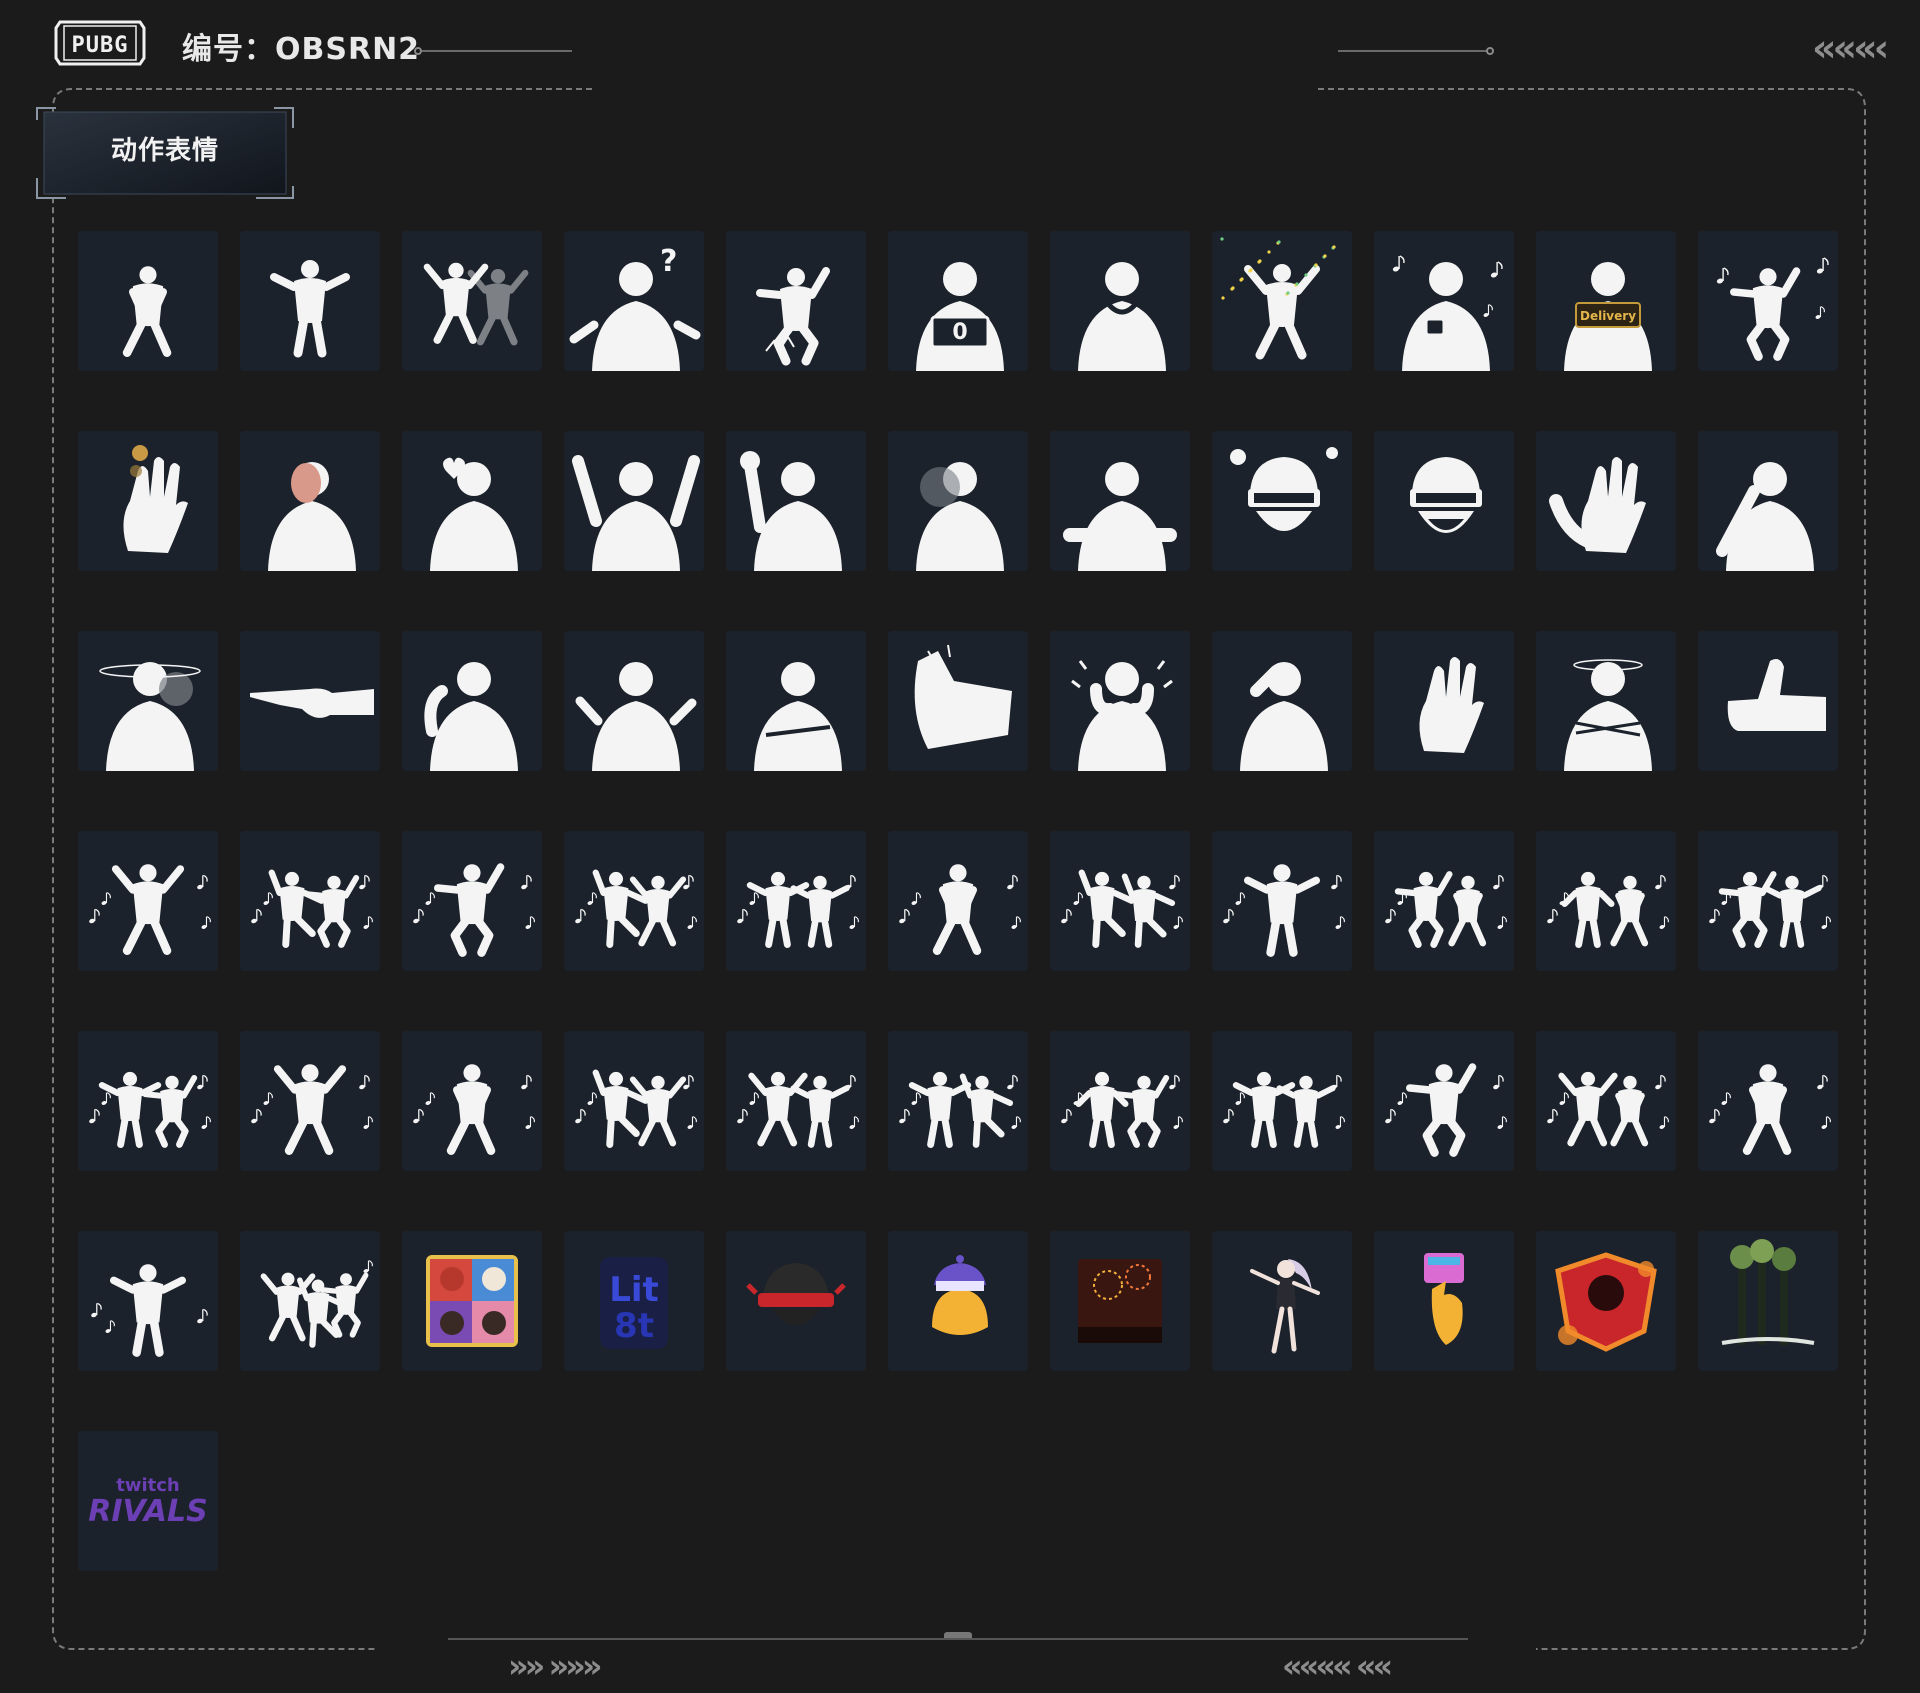  What do you see at coordinates (471, 716) in the screenshot?
I see `salute-icon` at bounding box center [471, 716].